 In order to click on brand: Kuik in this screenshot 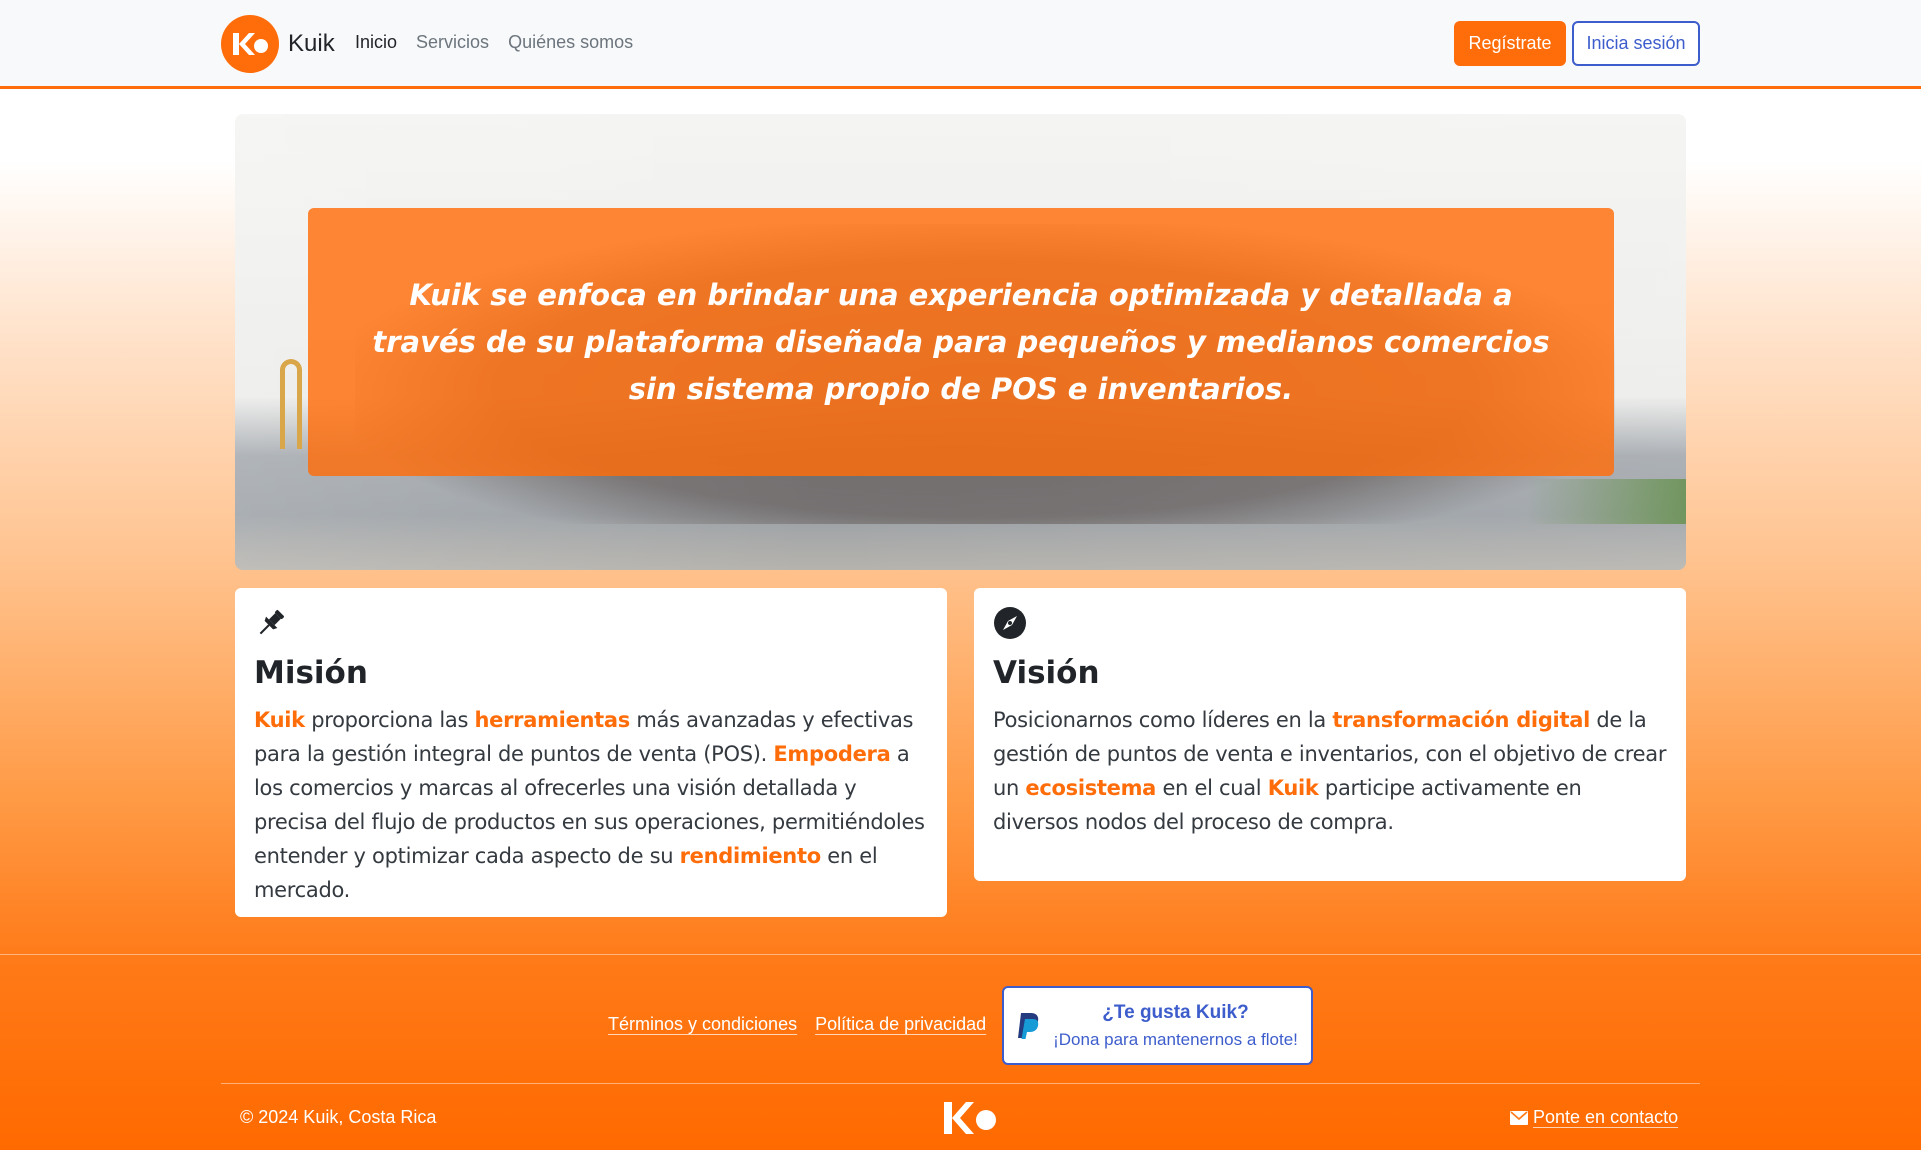, I will do `click(278, 44)`.